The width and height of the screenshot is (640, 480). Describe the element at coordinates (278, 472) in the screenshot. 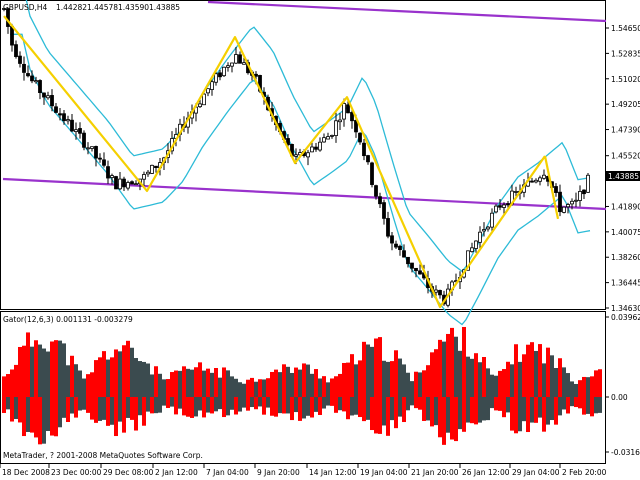

I see `time-tick-label: 9 Jan 20:00` at that location.